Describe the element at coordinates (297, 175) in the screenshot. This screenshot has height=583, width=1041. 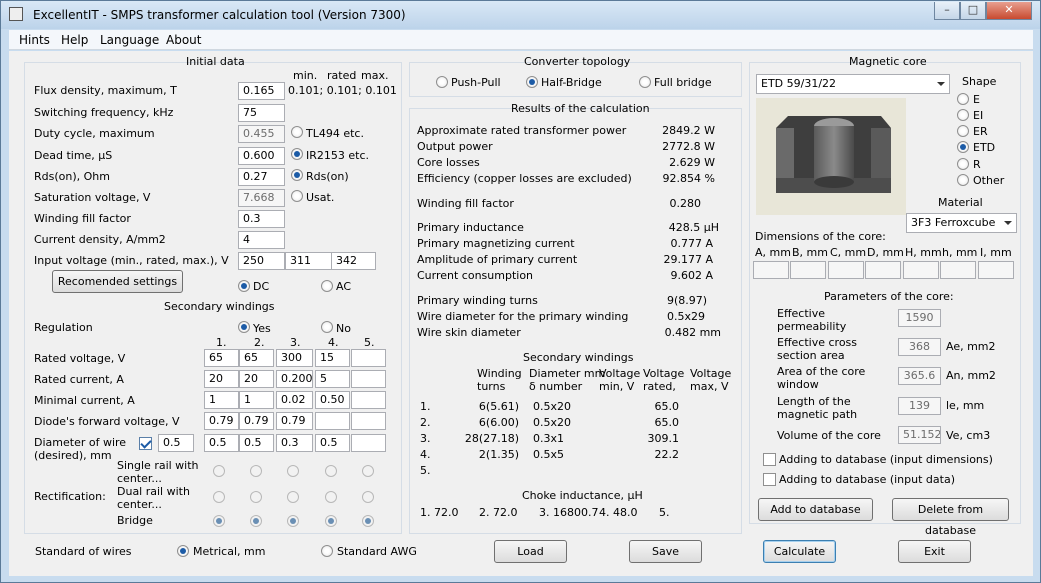
I see `rdson-radio` at that location.